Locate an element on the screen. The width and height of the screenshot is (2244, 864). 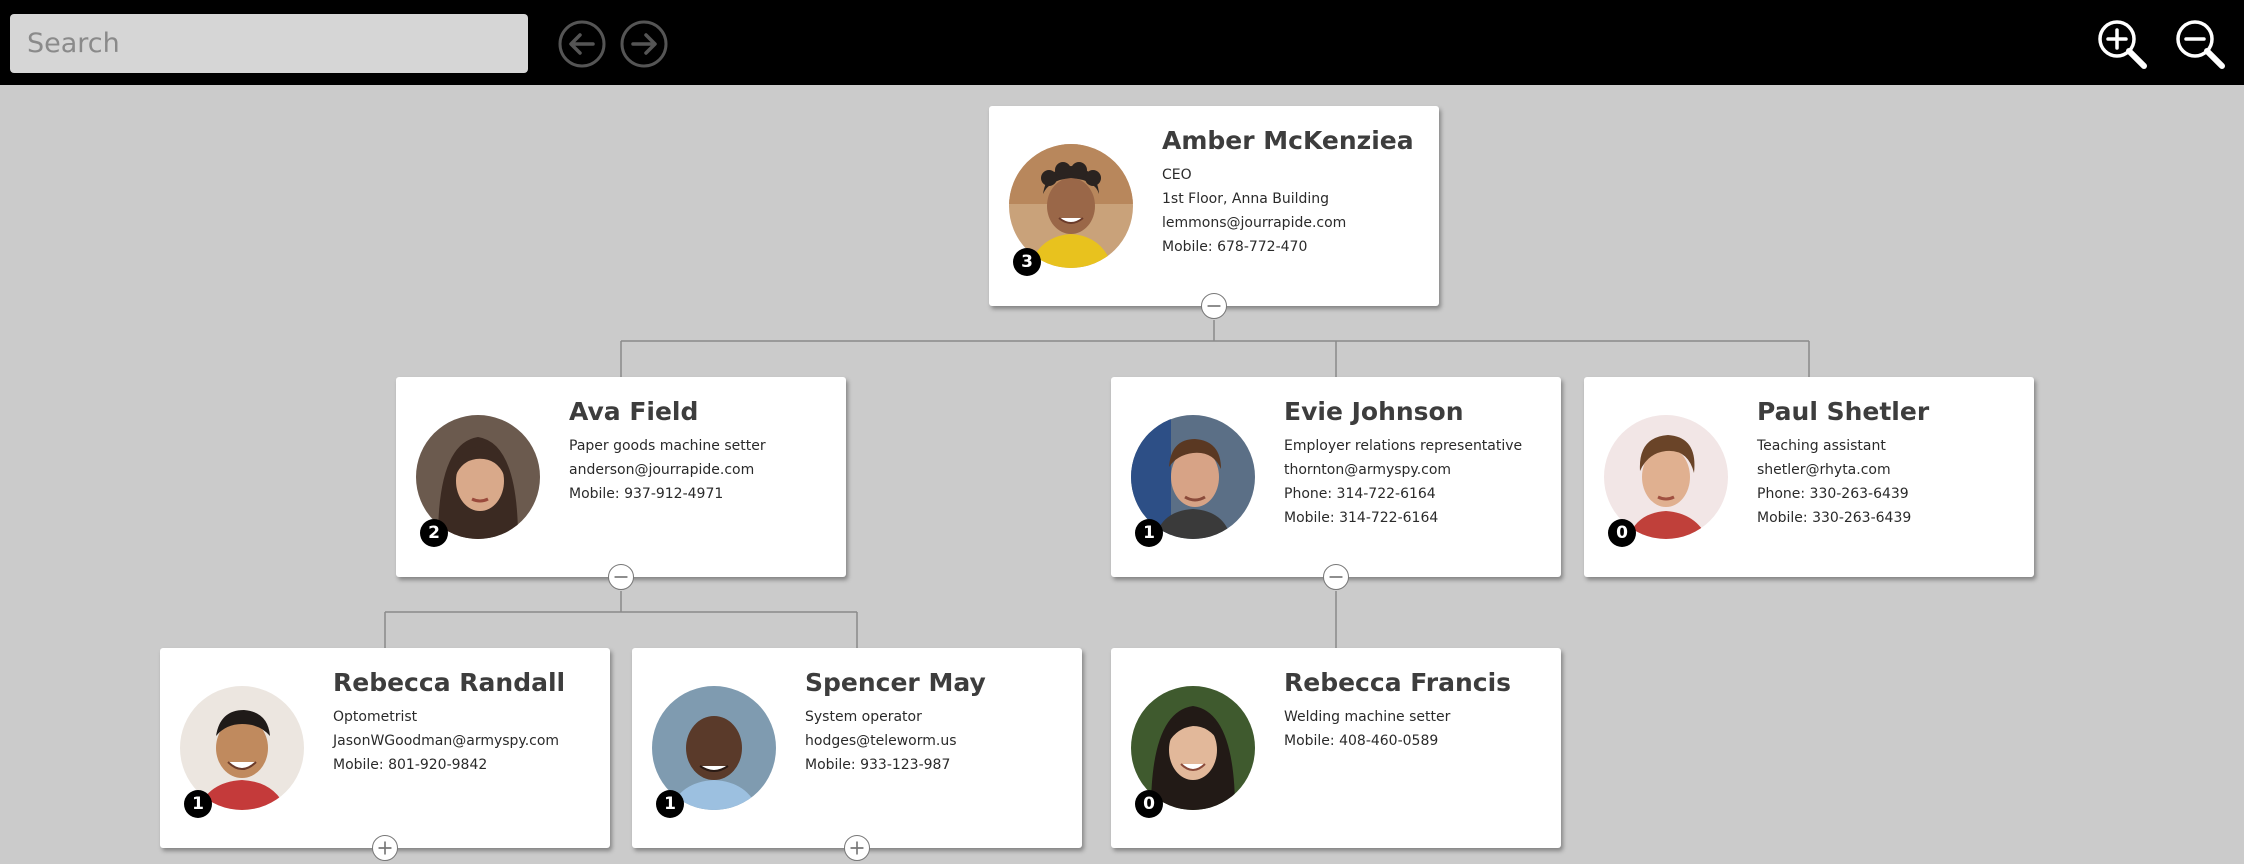
top-toolbar is located at coordinates (1122, 42).